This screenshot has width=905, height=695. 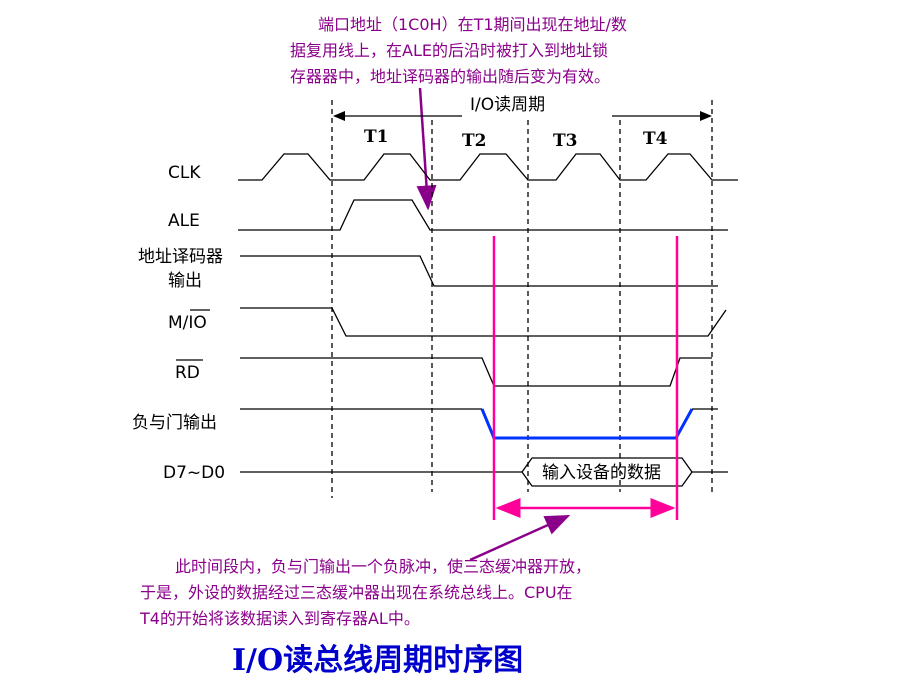 I want to click on annotation-top-line-2: 据复用线上，在ALE的后沿时被打入到地址锁, so click(x=449, y=50).